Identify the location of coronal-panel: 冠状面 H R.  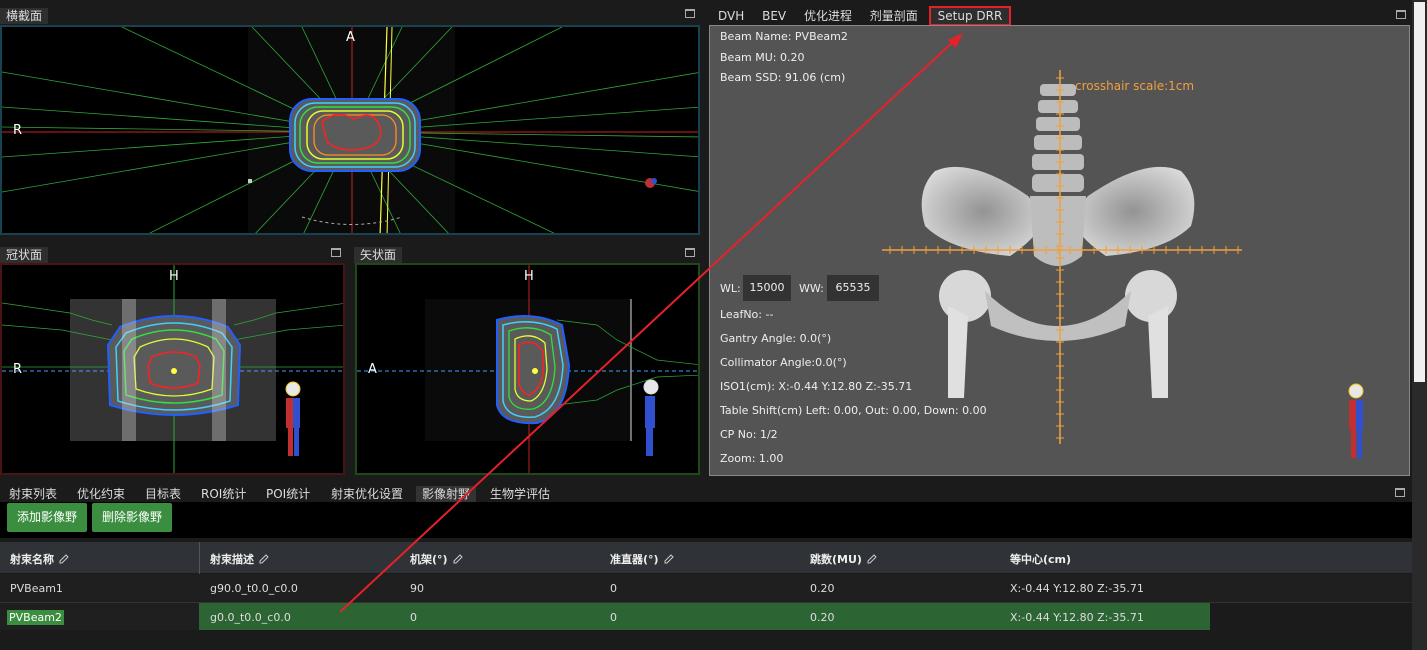
(173, 361).